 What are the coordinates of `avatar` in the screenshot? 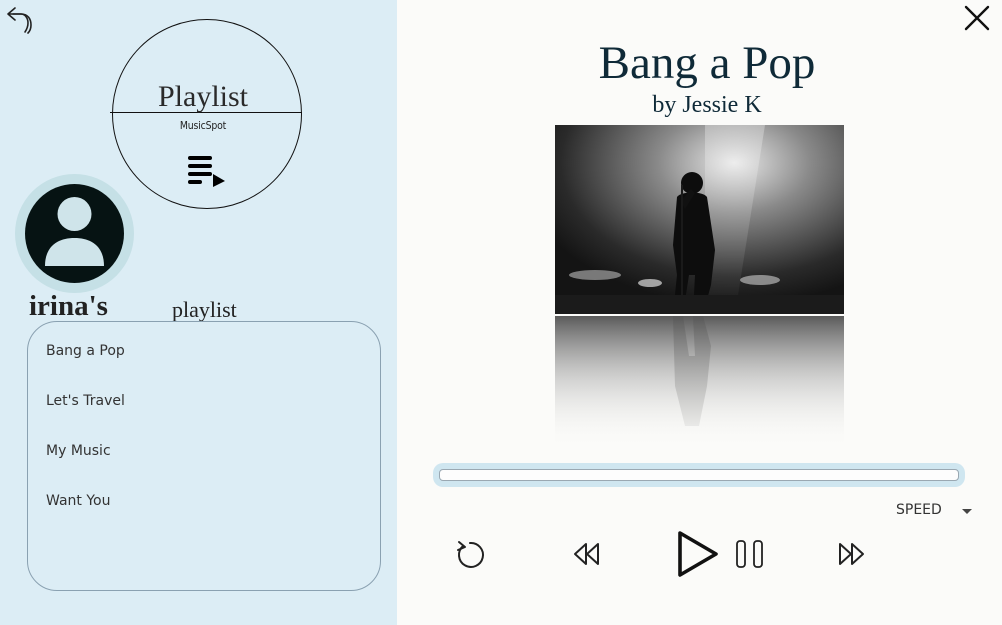 It's located at (74, 233).